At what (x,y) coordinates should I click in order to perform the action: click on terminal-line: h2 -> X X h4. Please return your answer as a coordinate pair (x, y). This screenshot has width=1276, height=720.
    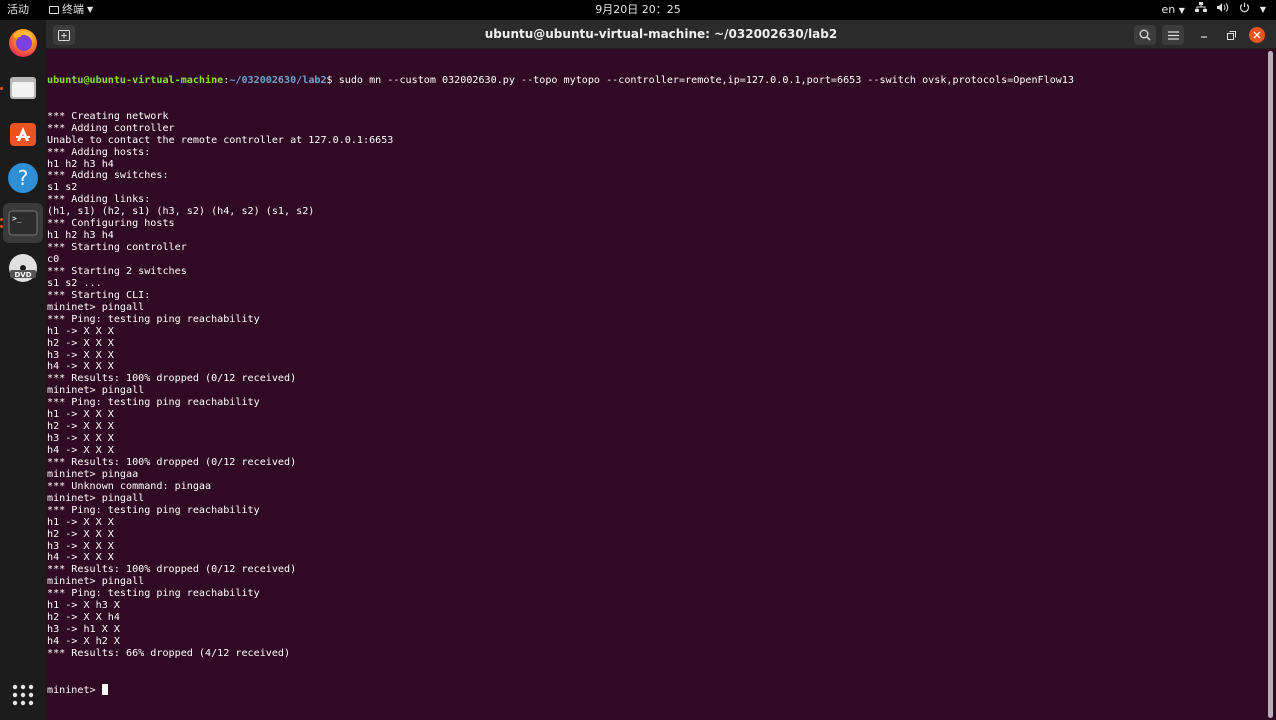
    Looking at the image, I should click on (83, 618).